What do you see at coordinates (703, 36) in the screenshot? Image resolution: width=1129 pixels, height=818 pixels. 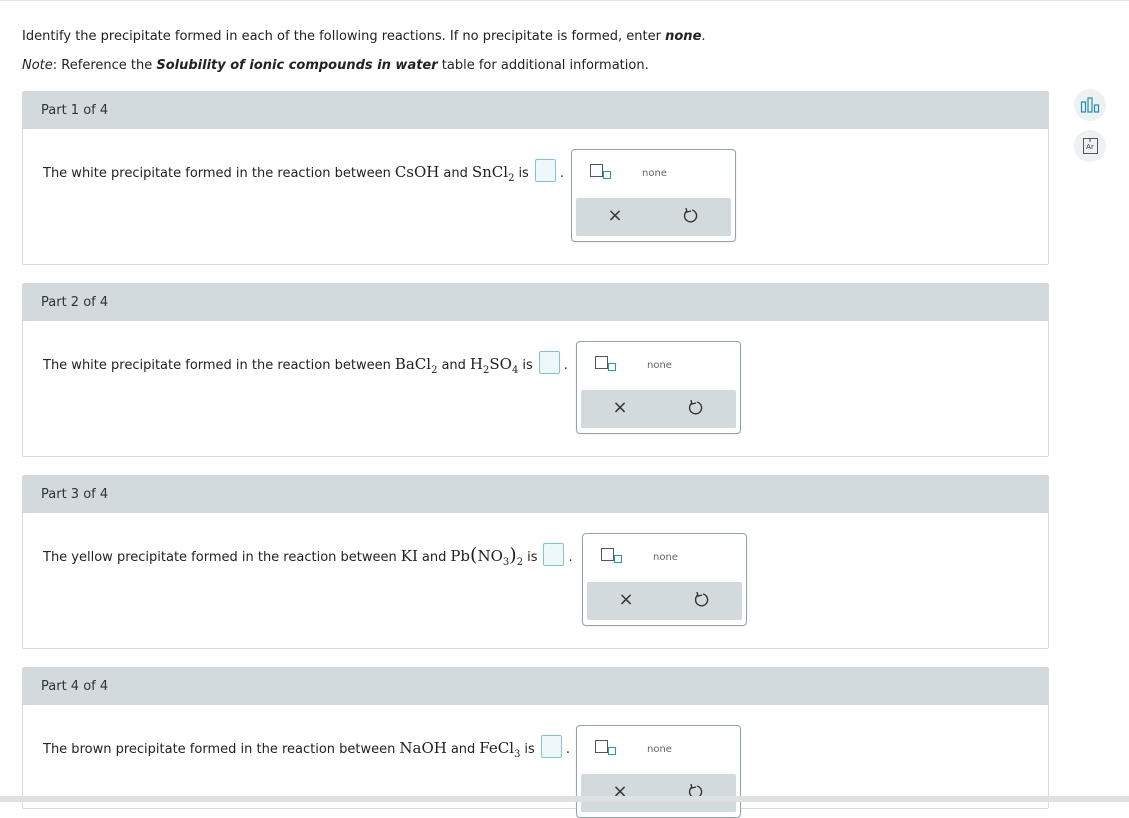 I see `instructions-period: .` at bounding box center [703, 36].